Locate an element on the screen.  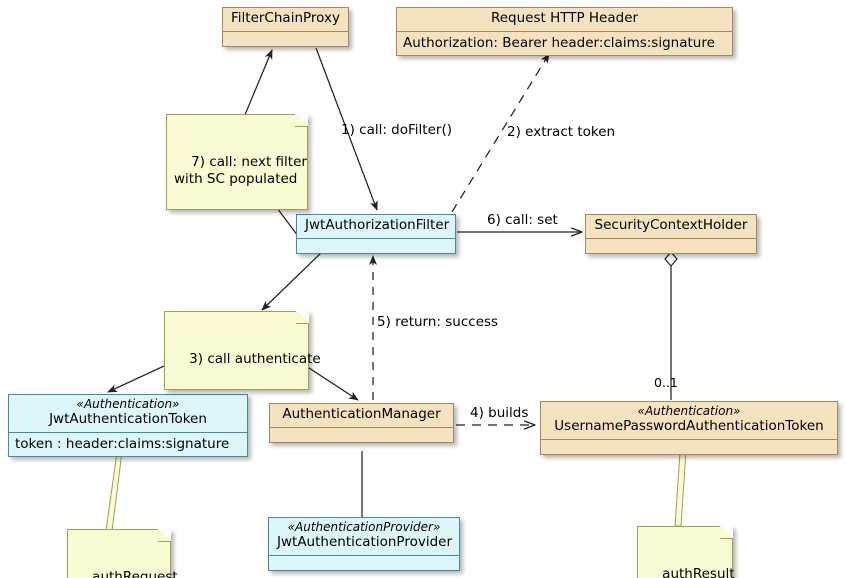
class-name-text: UsernamePasswordAuthenticationToken is located at coordinates (689, 425).